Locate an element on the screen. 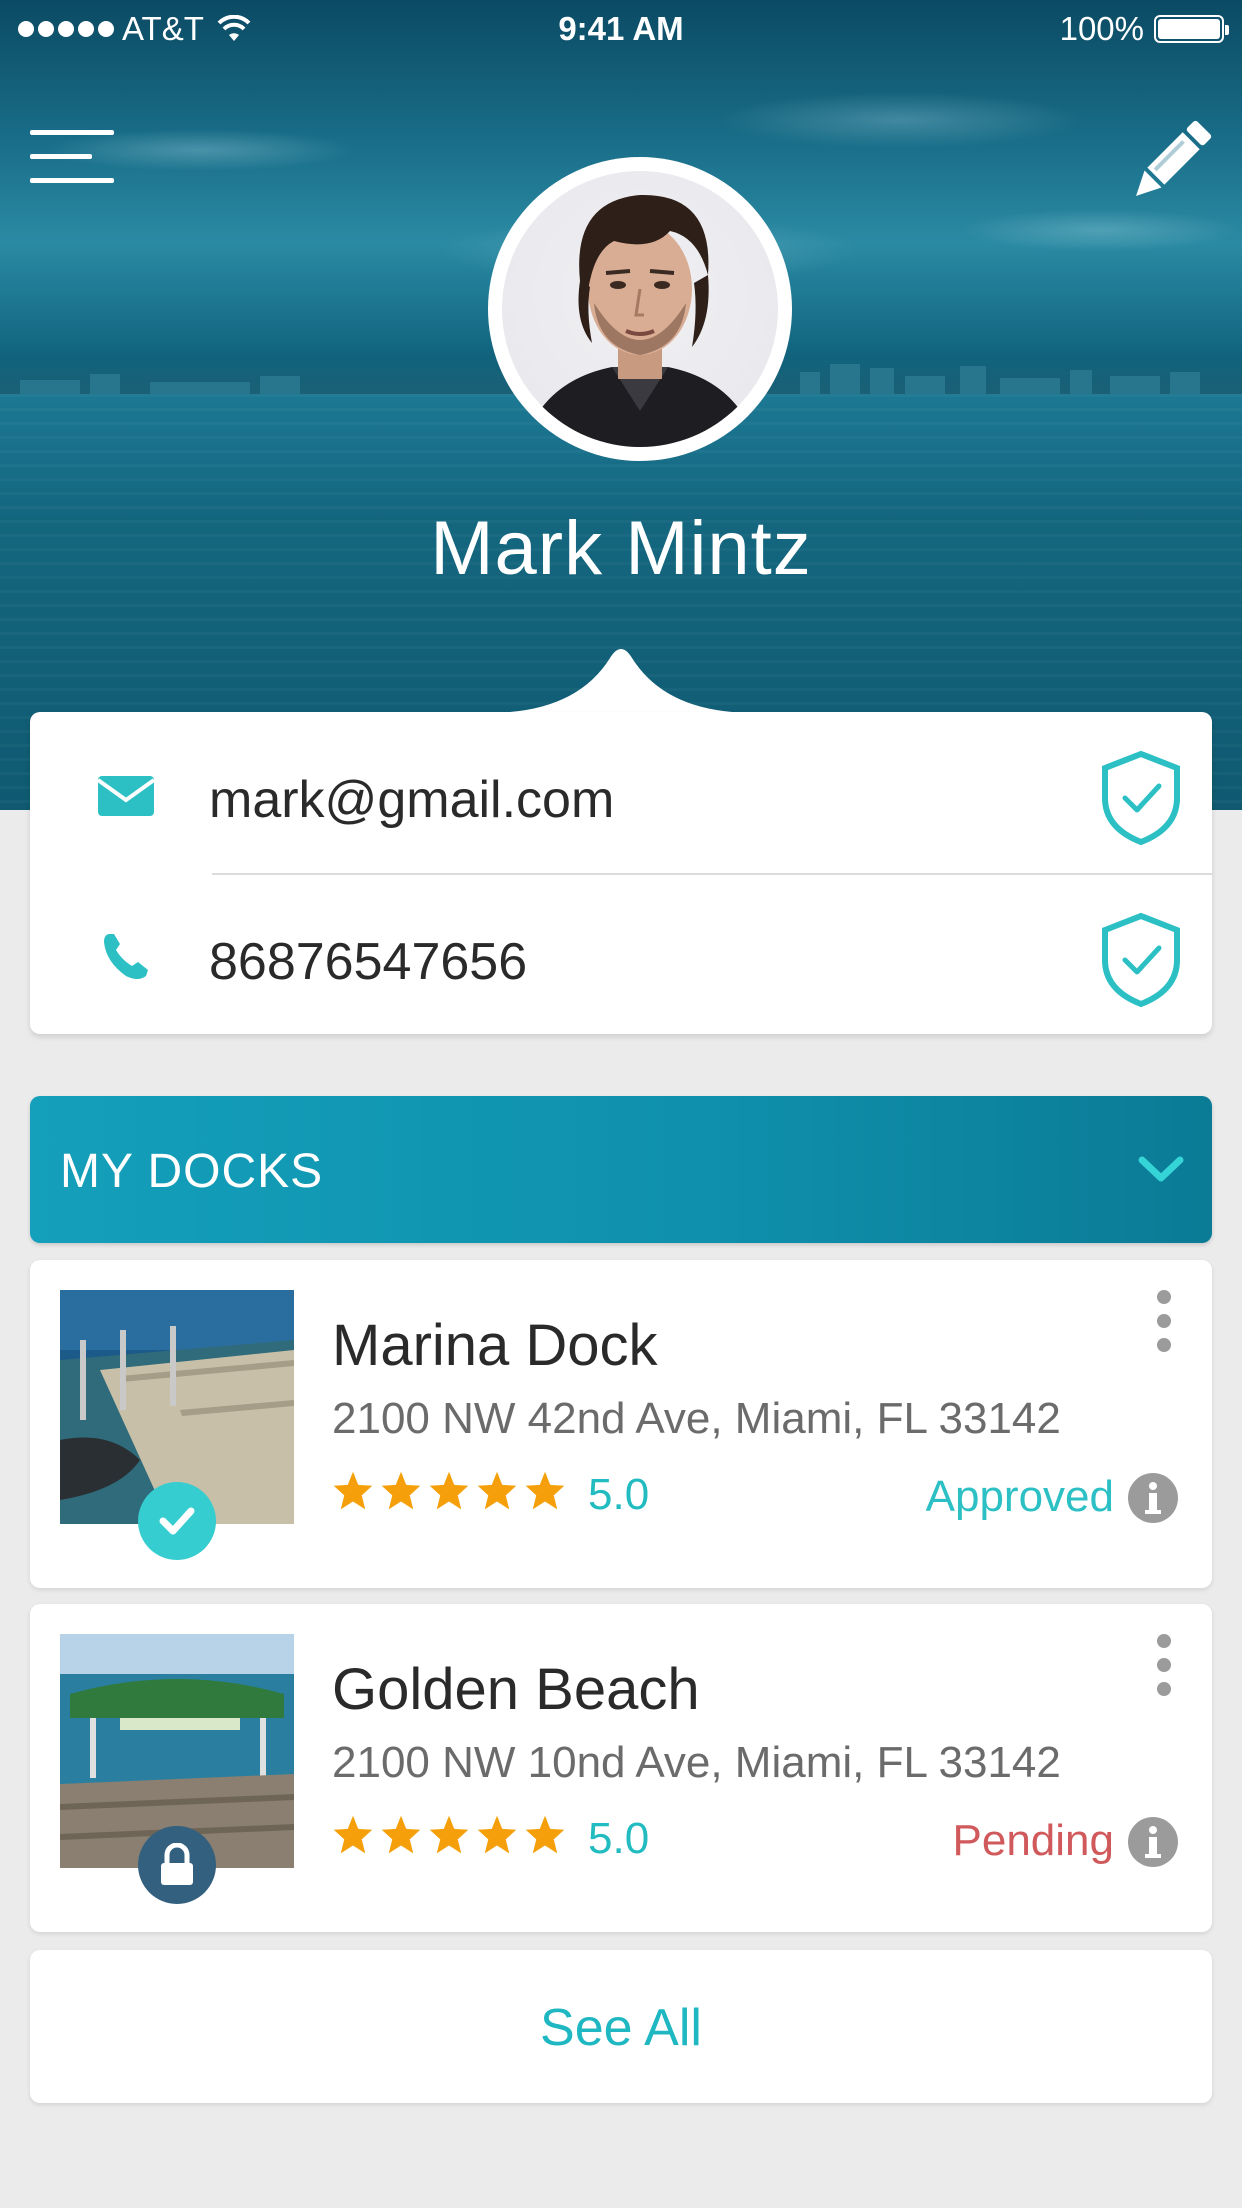  profile-photo is located at coordinates (640, 309).